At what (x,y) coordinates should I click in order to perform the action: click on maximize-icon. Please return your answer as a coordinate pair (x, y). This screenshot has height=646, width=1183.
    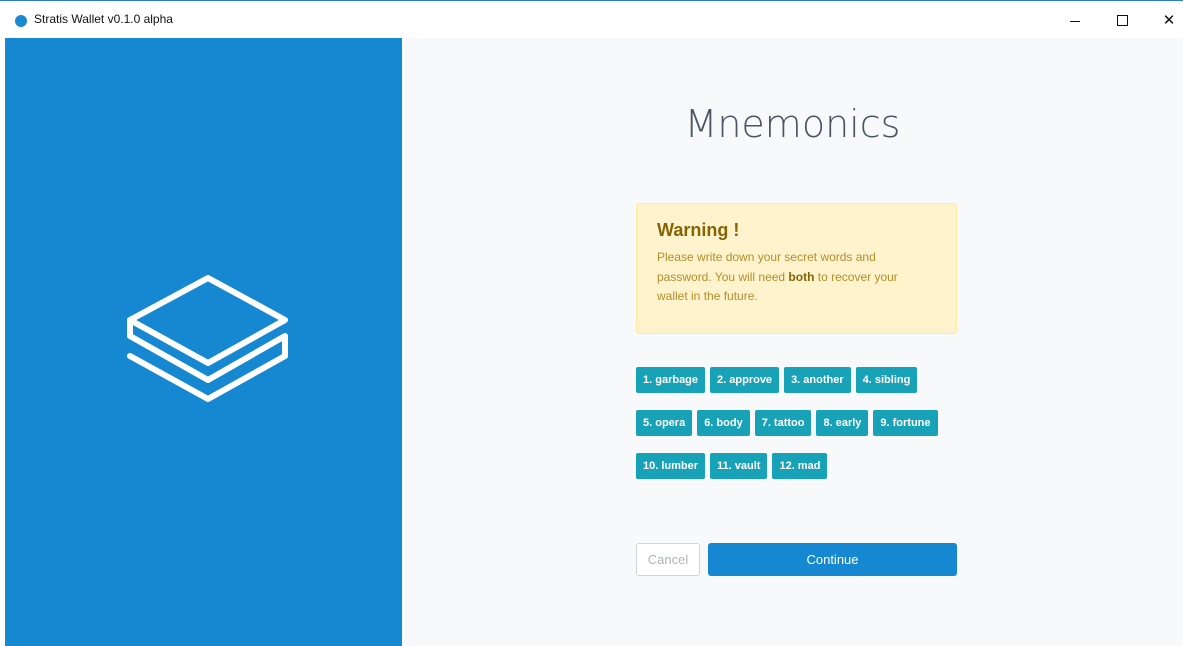
    Looking at the image, I should click on (1122, 20).